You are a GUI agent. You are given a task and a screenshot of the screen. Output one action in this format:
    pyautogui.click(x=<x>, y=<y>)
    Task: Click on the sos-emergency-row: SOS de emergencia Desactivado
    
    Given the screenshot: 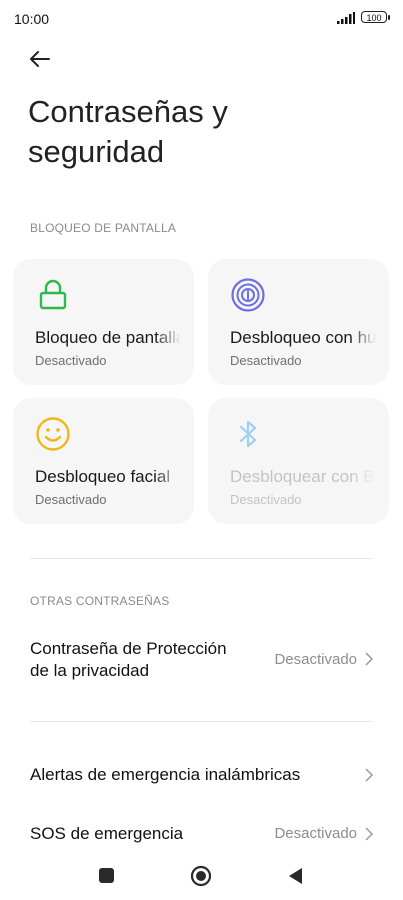 What is the action you would take?
    pyautogui.click(x=201, y=834)
    